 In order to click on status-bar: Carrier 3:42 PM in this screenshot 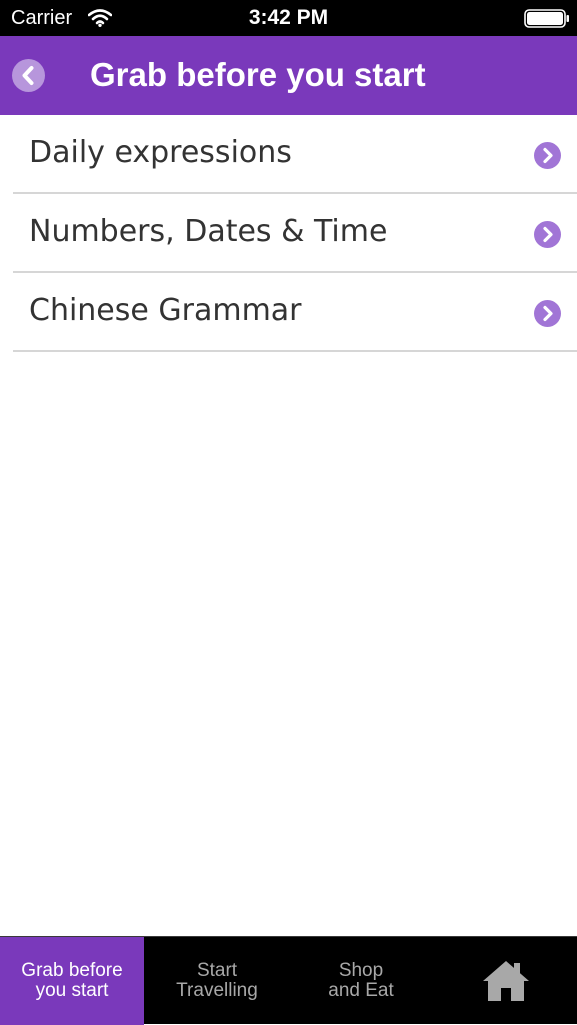, I will do `click(288, 18)`.